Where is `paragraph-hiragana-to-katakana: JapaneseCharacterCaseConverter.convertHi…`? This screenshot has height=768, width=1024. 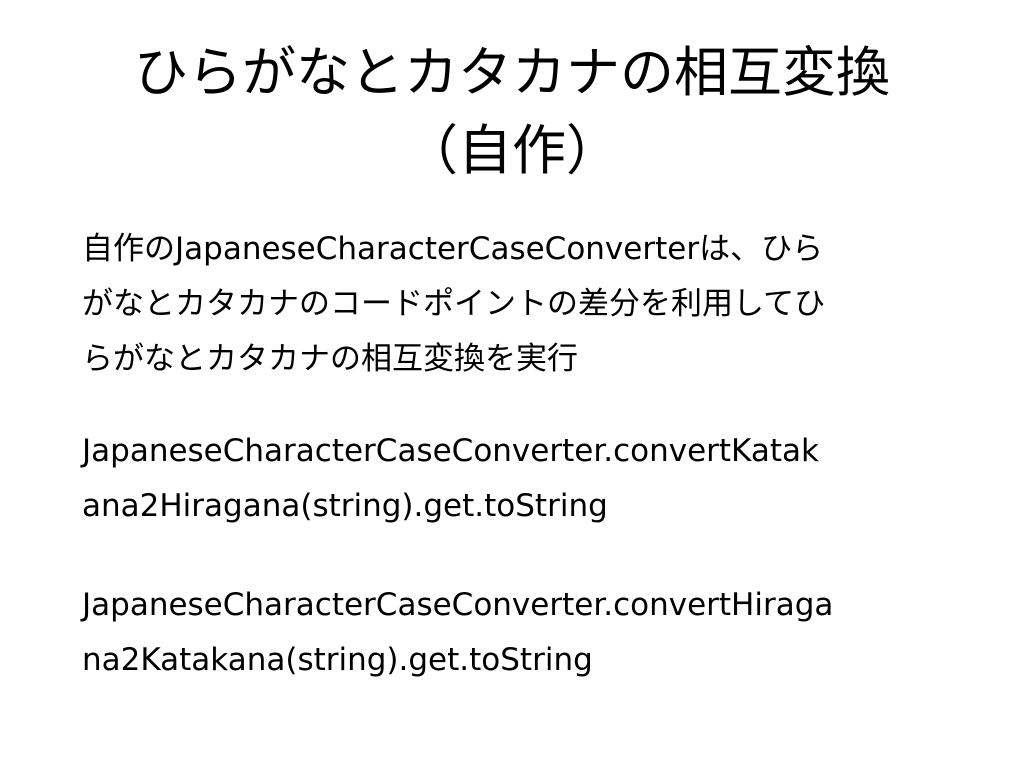
paragraph-hiragana-to-katakana: JapaneseCharacterCaseConverter.convertHi… is located at coordinates (517, 633).